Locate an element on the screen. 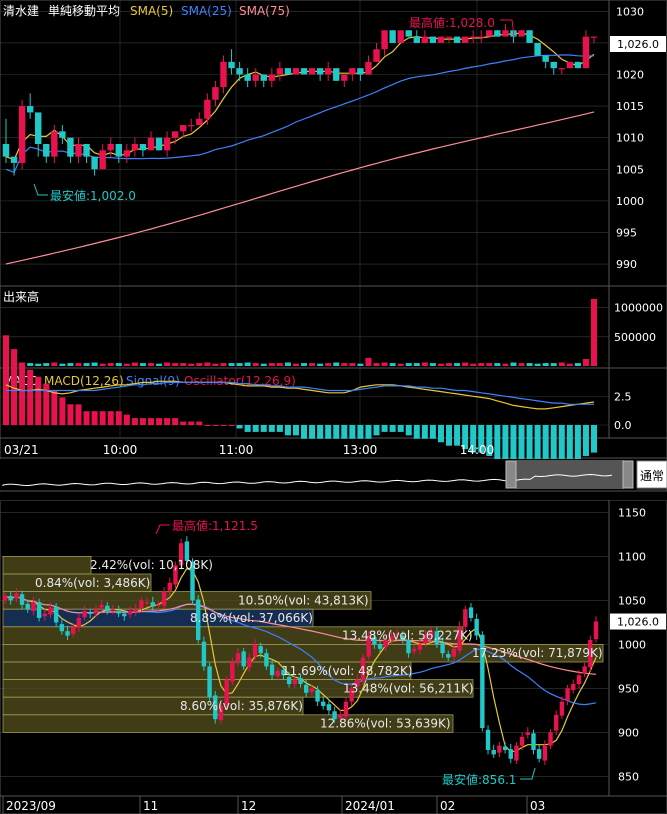  low-price-label: 最安値:1,002.0 is located at coordinates (93, 195).